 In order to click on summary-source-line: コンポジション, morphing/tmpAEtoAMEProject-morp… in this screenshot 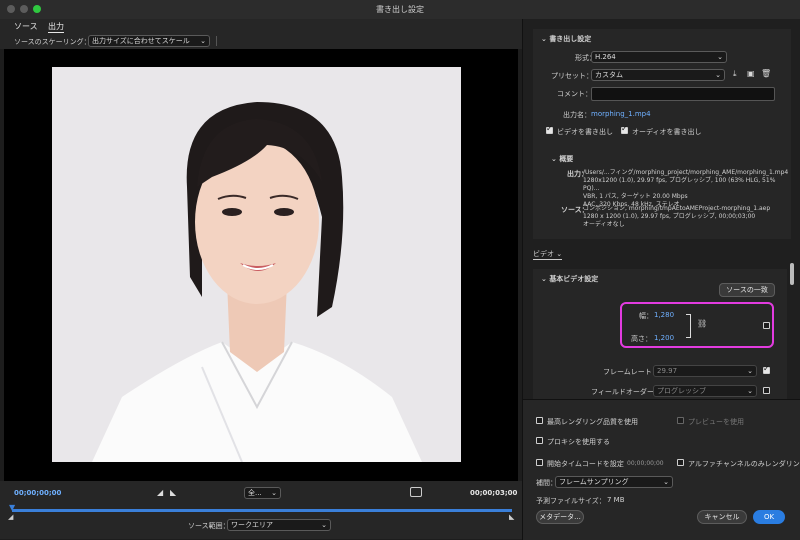, I will do `click(677, 208)`.